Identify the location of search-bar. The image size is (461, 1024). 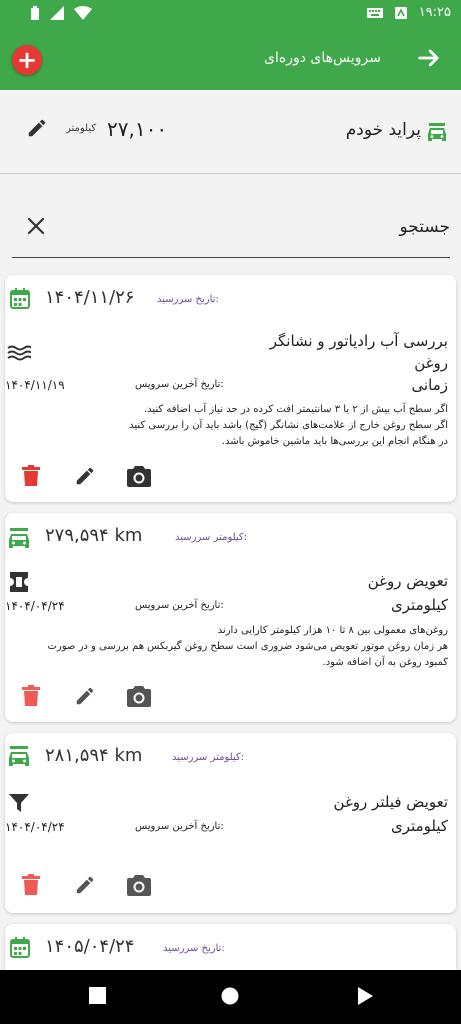
(231, 229).